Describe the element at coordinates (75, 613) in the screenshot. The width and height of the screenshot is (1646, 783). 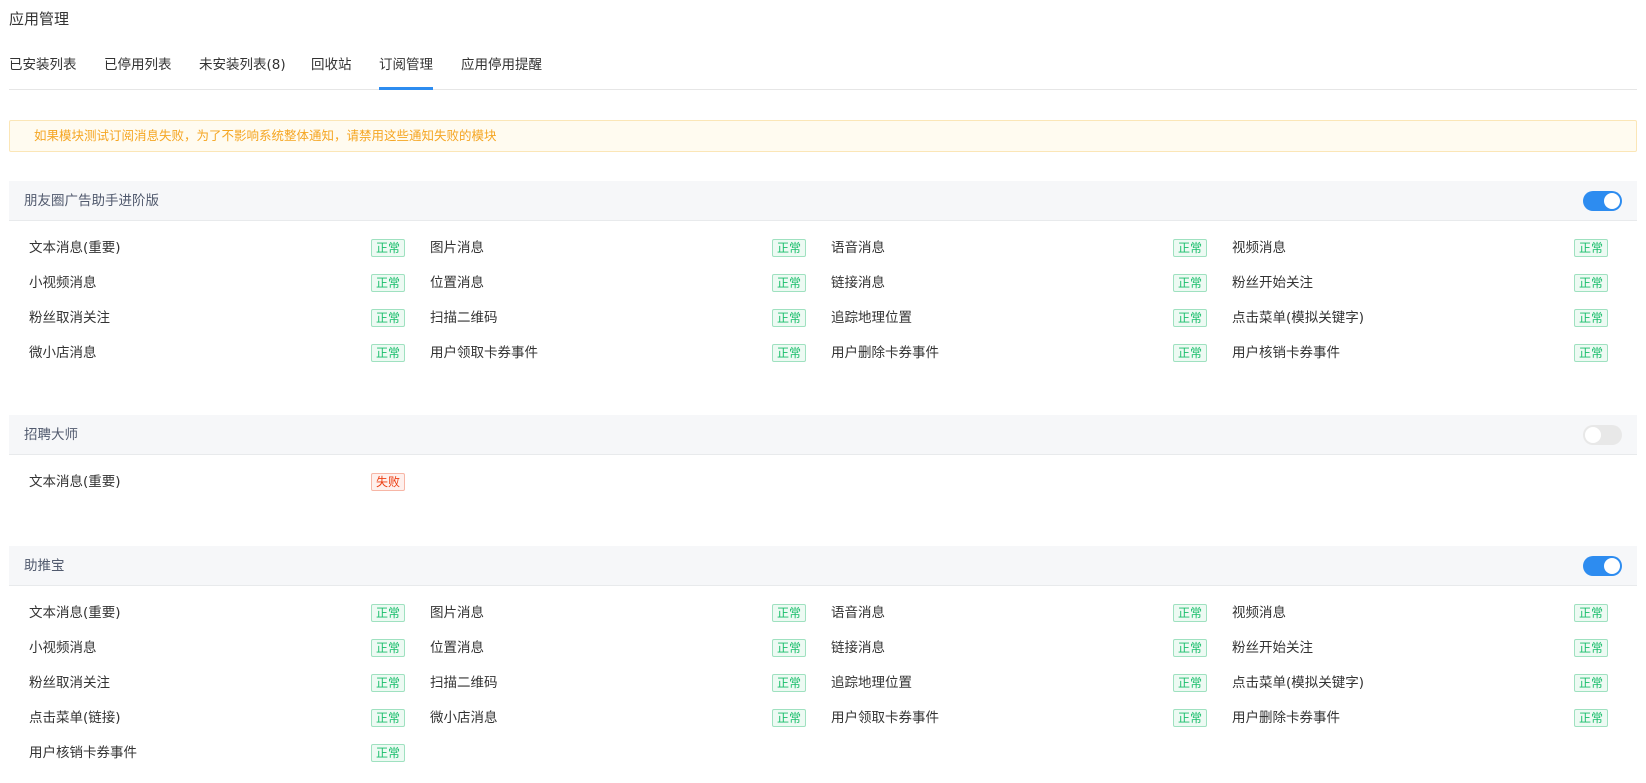
I see `event-name: 文本消息(重要)` at that location.